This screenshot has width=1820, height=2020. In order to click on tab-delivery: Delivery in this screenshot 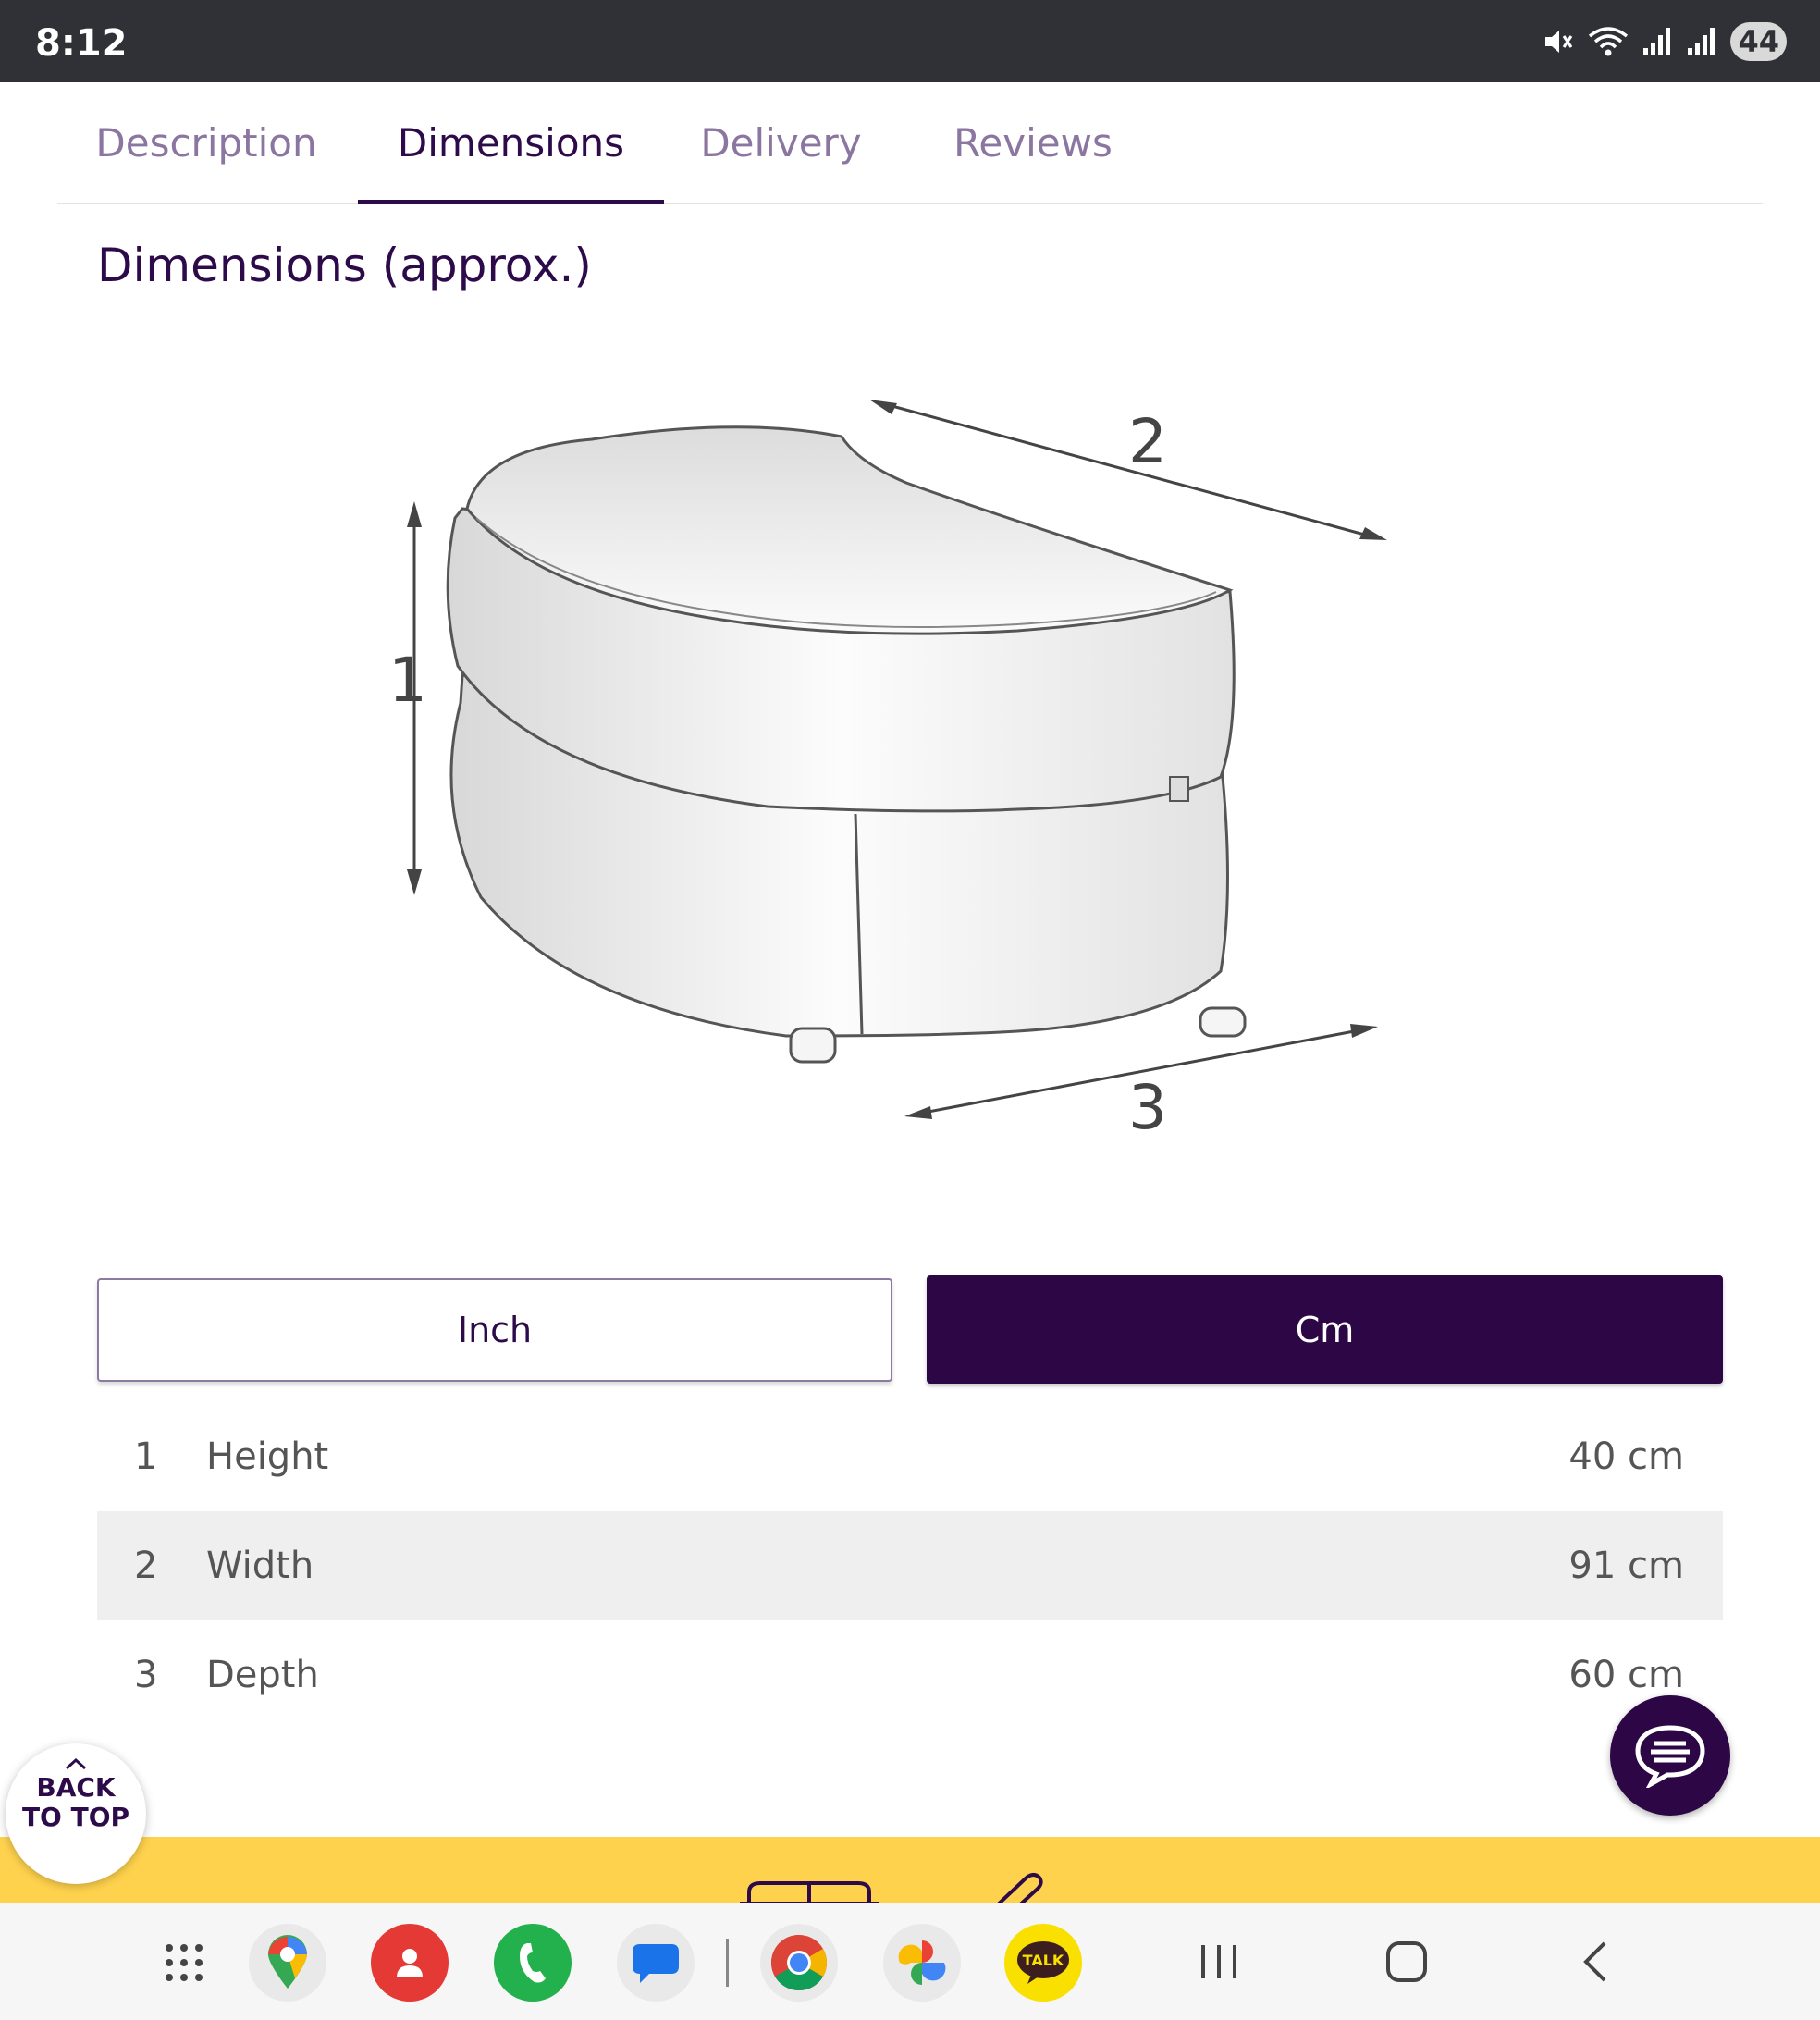, I will do `click(781, 142)`.